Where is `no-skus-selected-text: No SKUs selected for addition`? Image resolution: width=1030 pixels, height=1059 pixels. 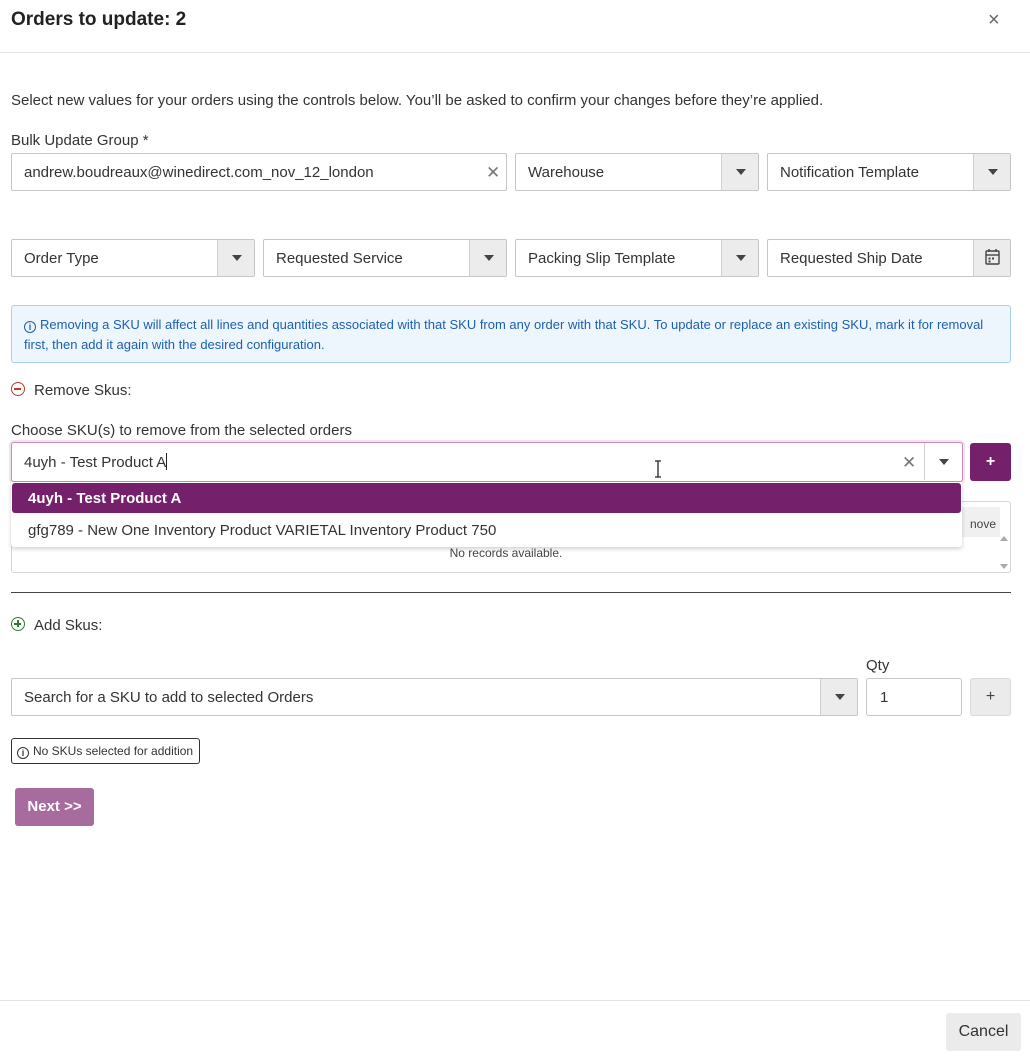 no-skus-selected-text: No SKUs selected for addition is located at coordinates (113, 751).